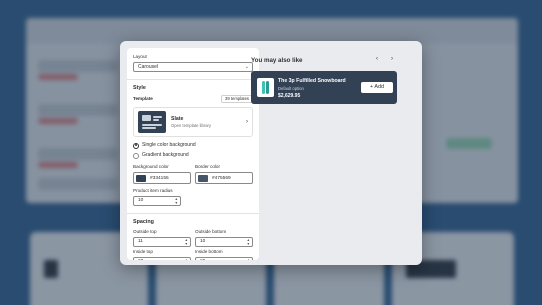  Describe the element at coordinates (143, 98) in the screenshot. I see `template-label: Template` at that location.